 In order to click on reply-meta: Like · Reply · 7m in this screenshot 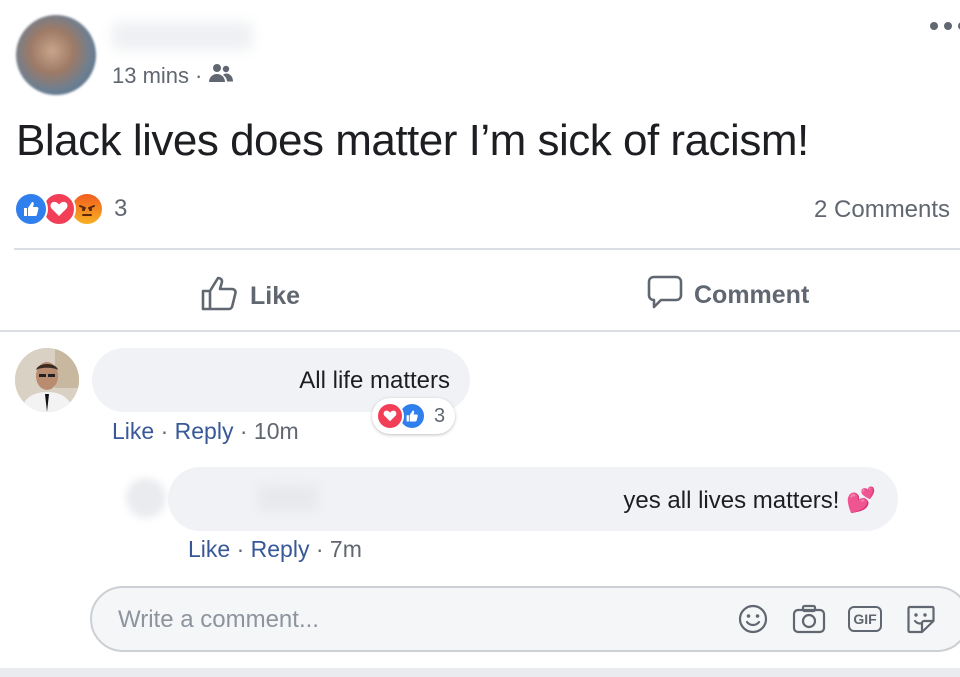, I will do `click(275, 549)`.